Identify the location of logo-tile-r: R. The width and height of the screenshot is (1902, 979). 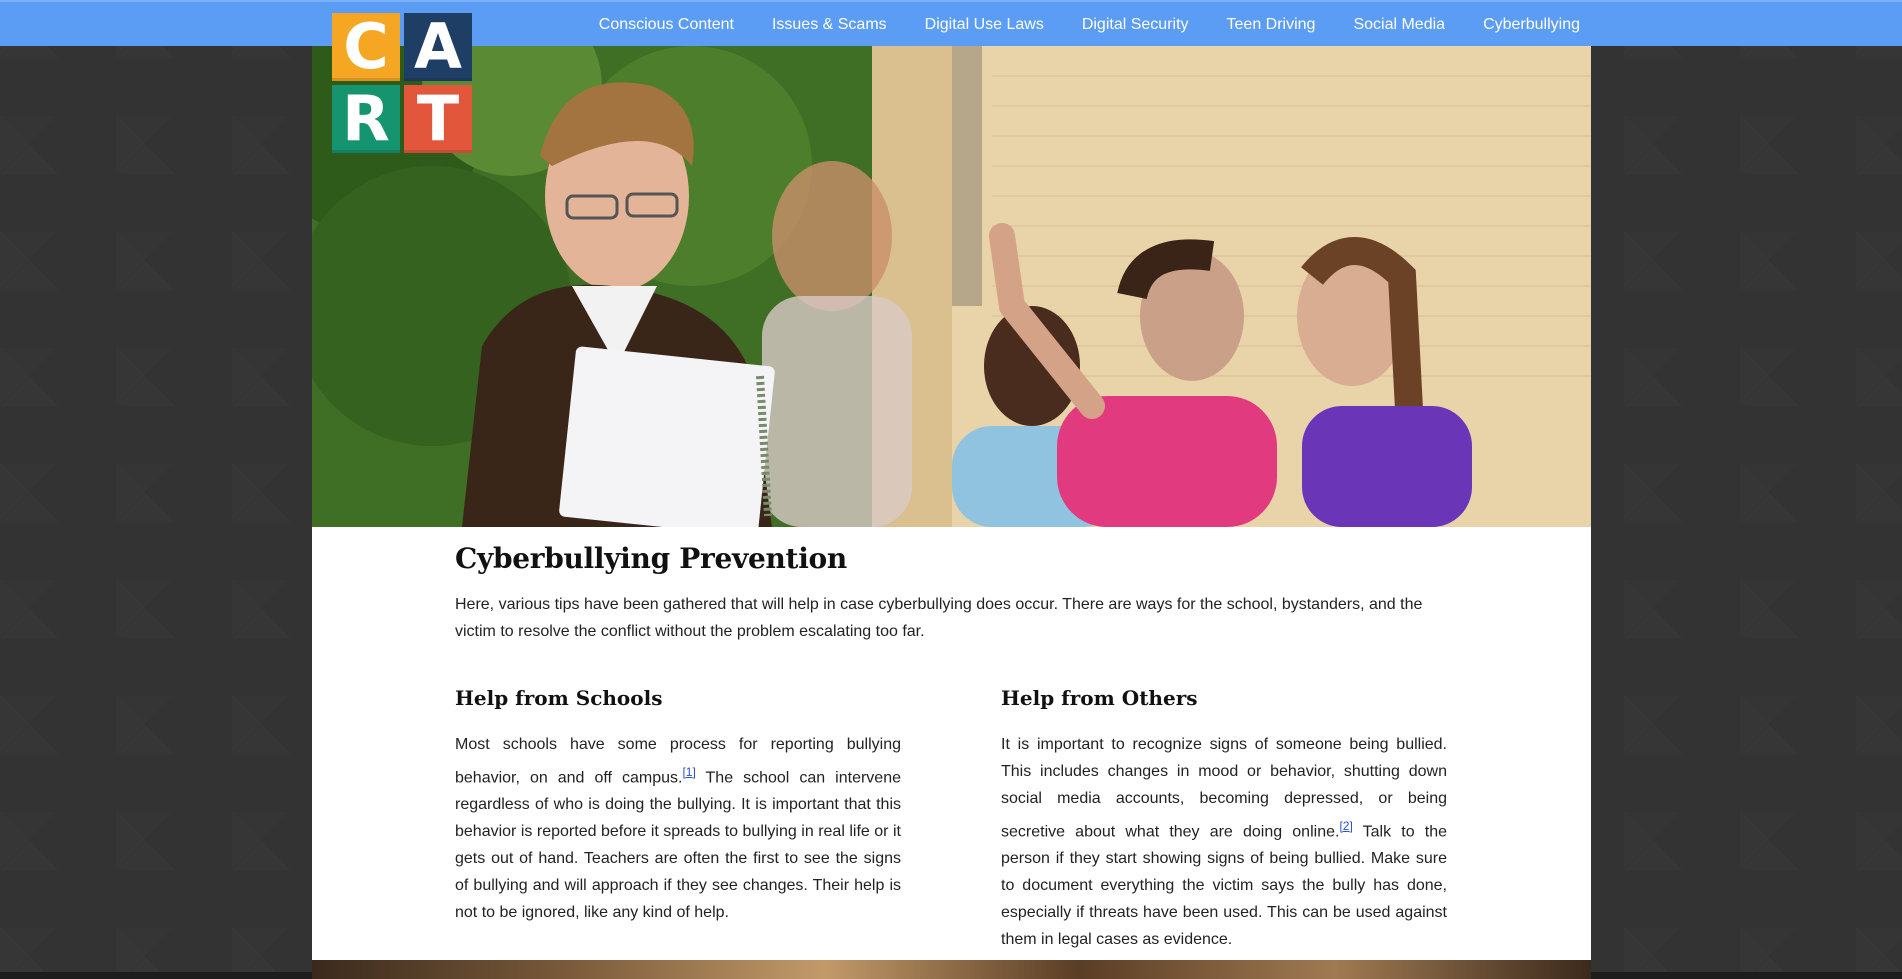
(366, 119).